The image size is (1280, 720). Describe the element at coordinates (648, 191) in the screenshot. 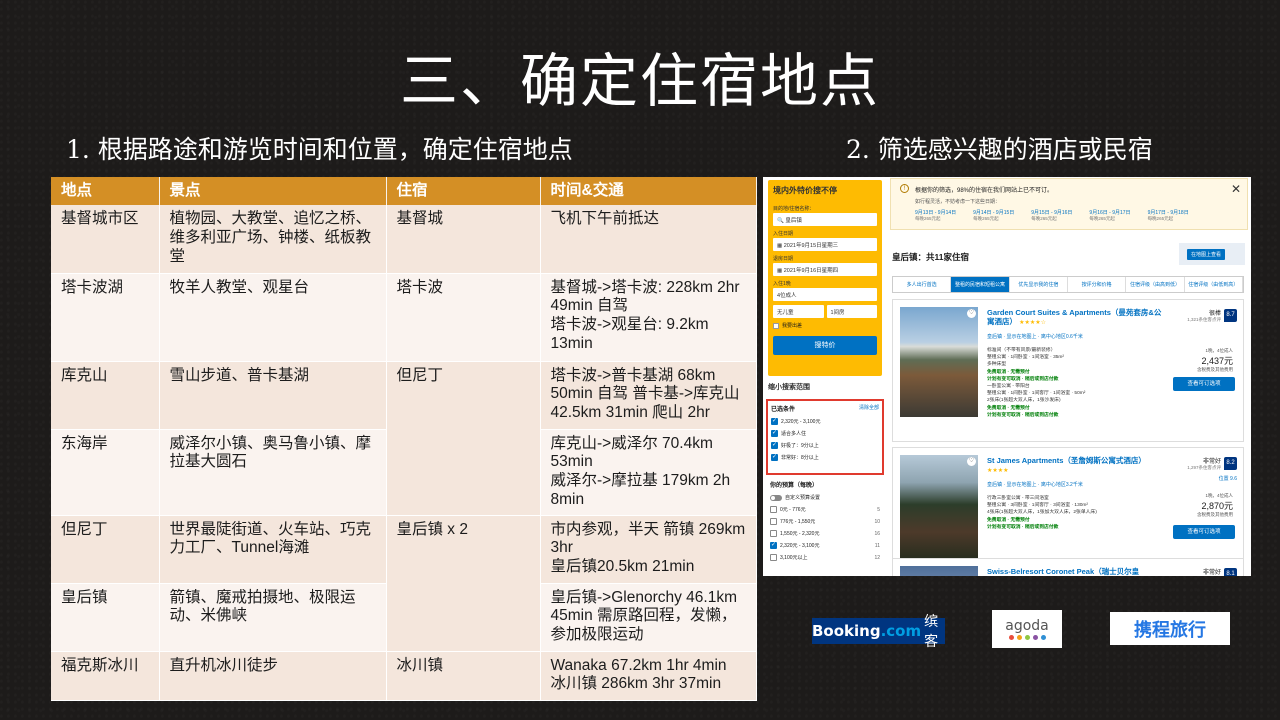

I see `header-transport: 时间&交通` at that location.